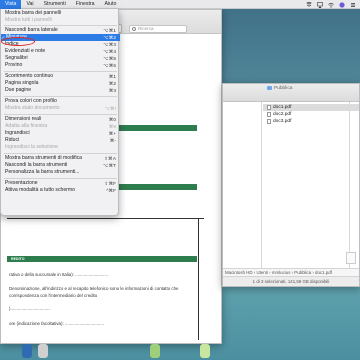 The height and width of the screenshot is (360, 360). I want to click on status-menus, so click(331, 4).